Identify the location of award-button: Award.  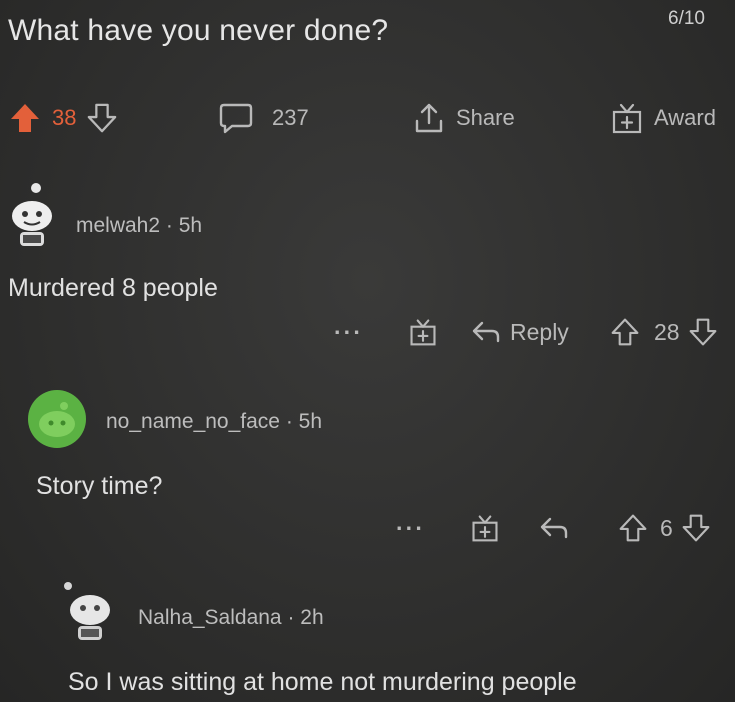
(663, 118).